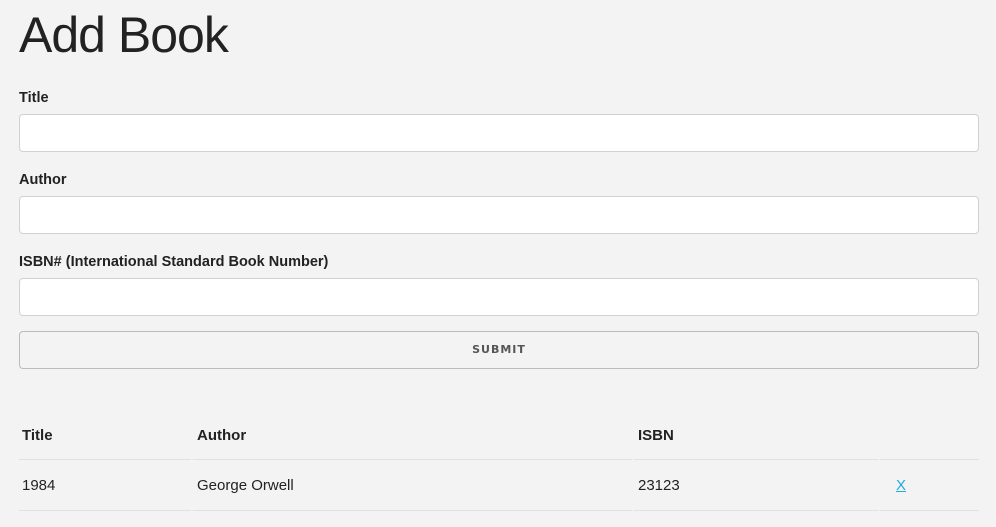 The height and width of the screenshot is (527, 996). Describe the element at coordinates (901, 485) in the screenshot. I see `delete-book-link: X` at that location.